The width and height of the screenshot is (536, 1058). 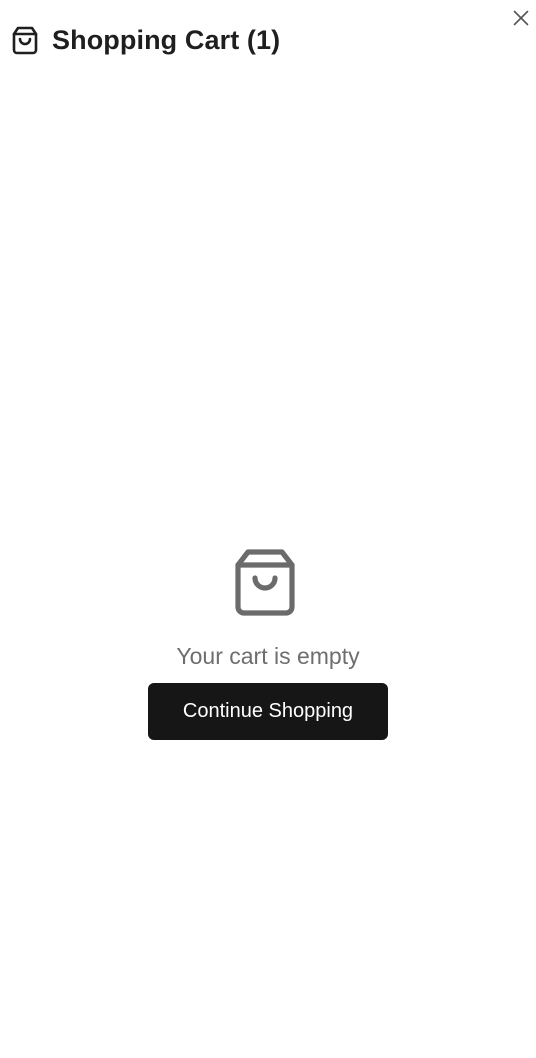 I want to click on cart-header: Shopping Cart (1), so click(x=268, y=40).